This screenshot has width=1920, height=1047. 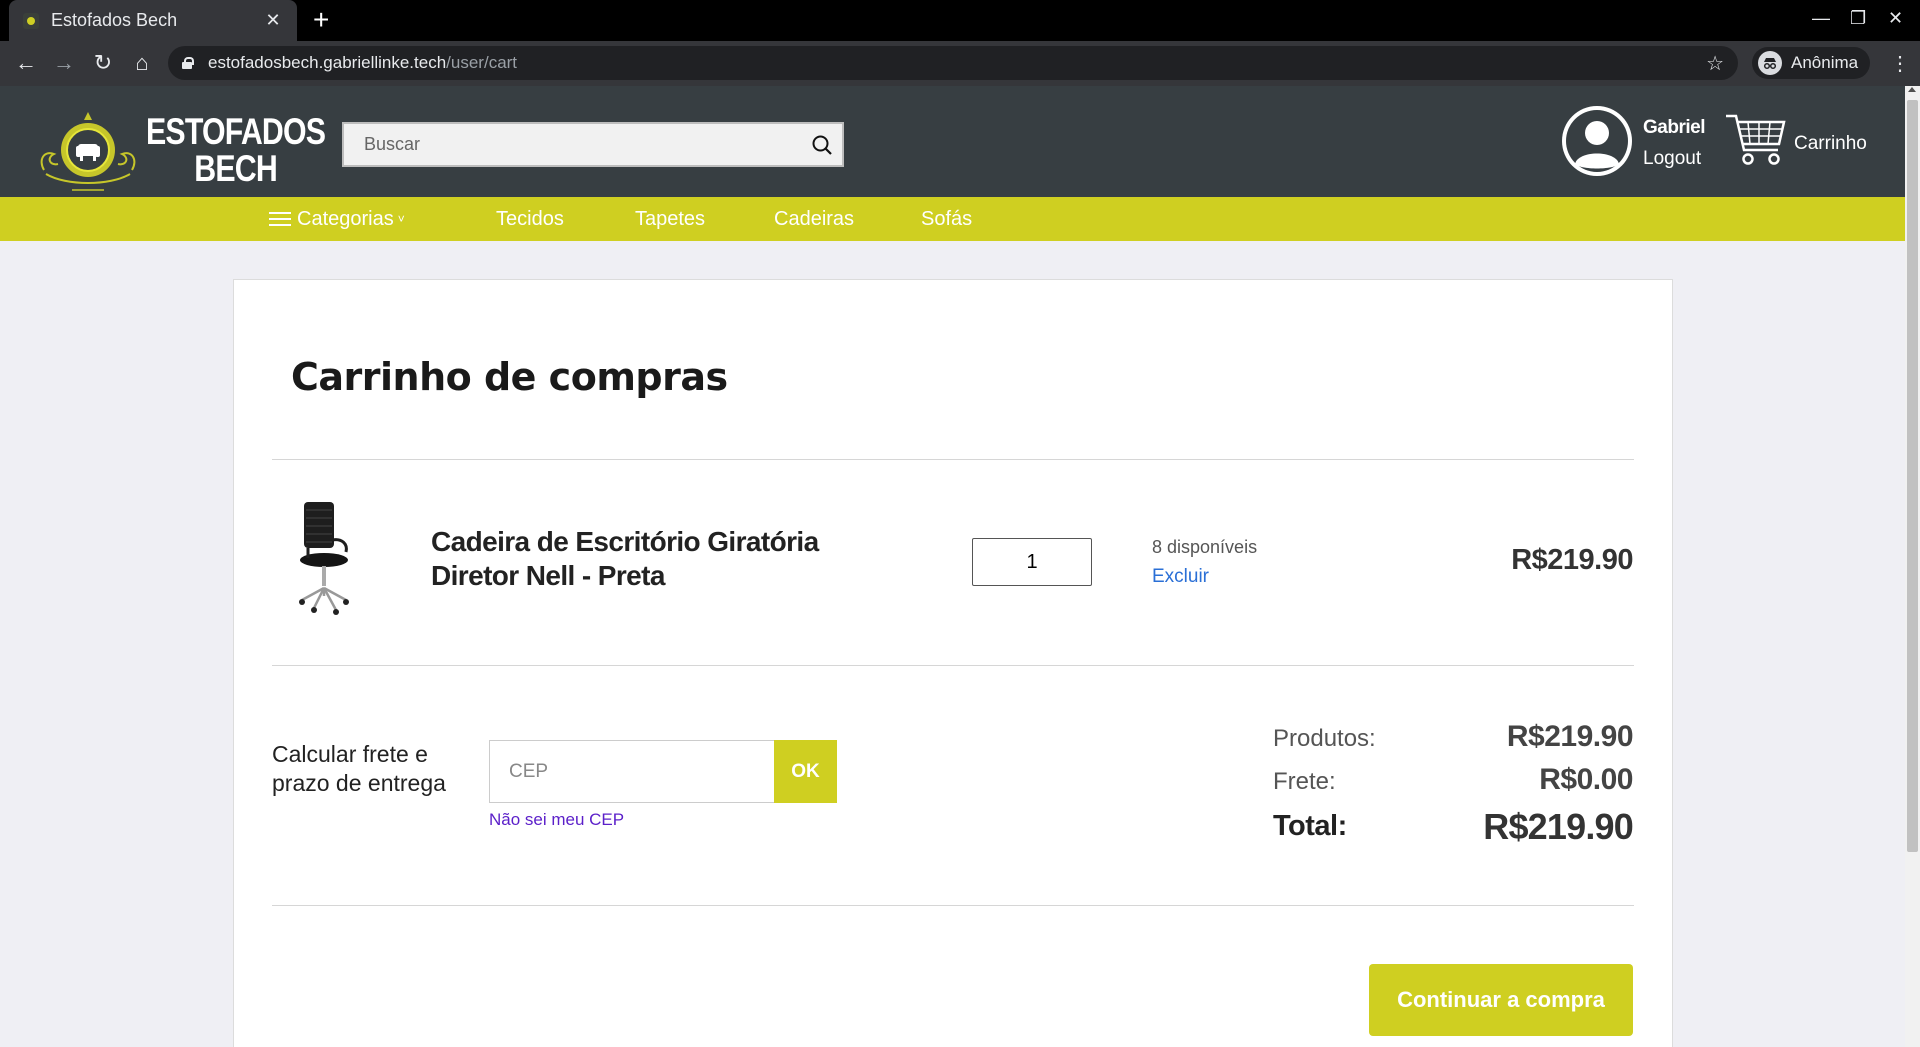 What do you see at coordinates (26, 63) in the screenshot?
I see `back-icon: ←` at bounding box center [26, 63].